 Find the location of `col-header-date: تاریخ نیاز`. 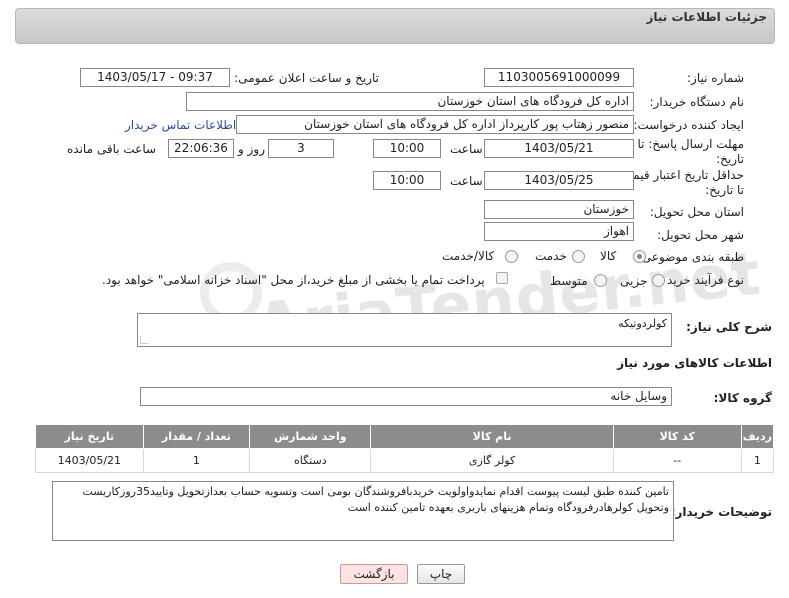

col-header-date: تاریخ نیاز is located at coordinates (89, 436).